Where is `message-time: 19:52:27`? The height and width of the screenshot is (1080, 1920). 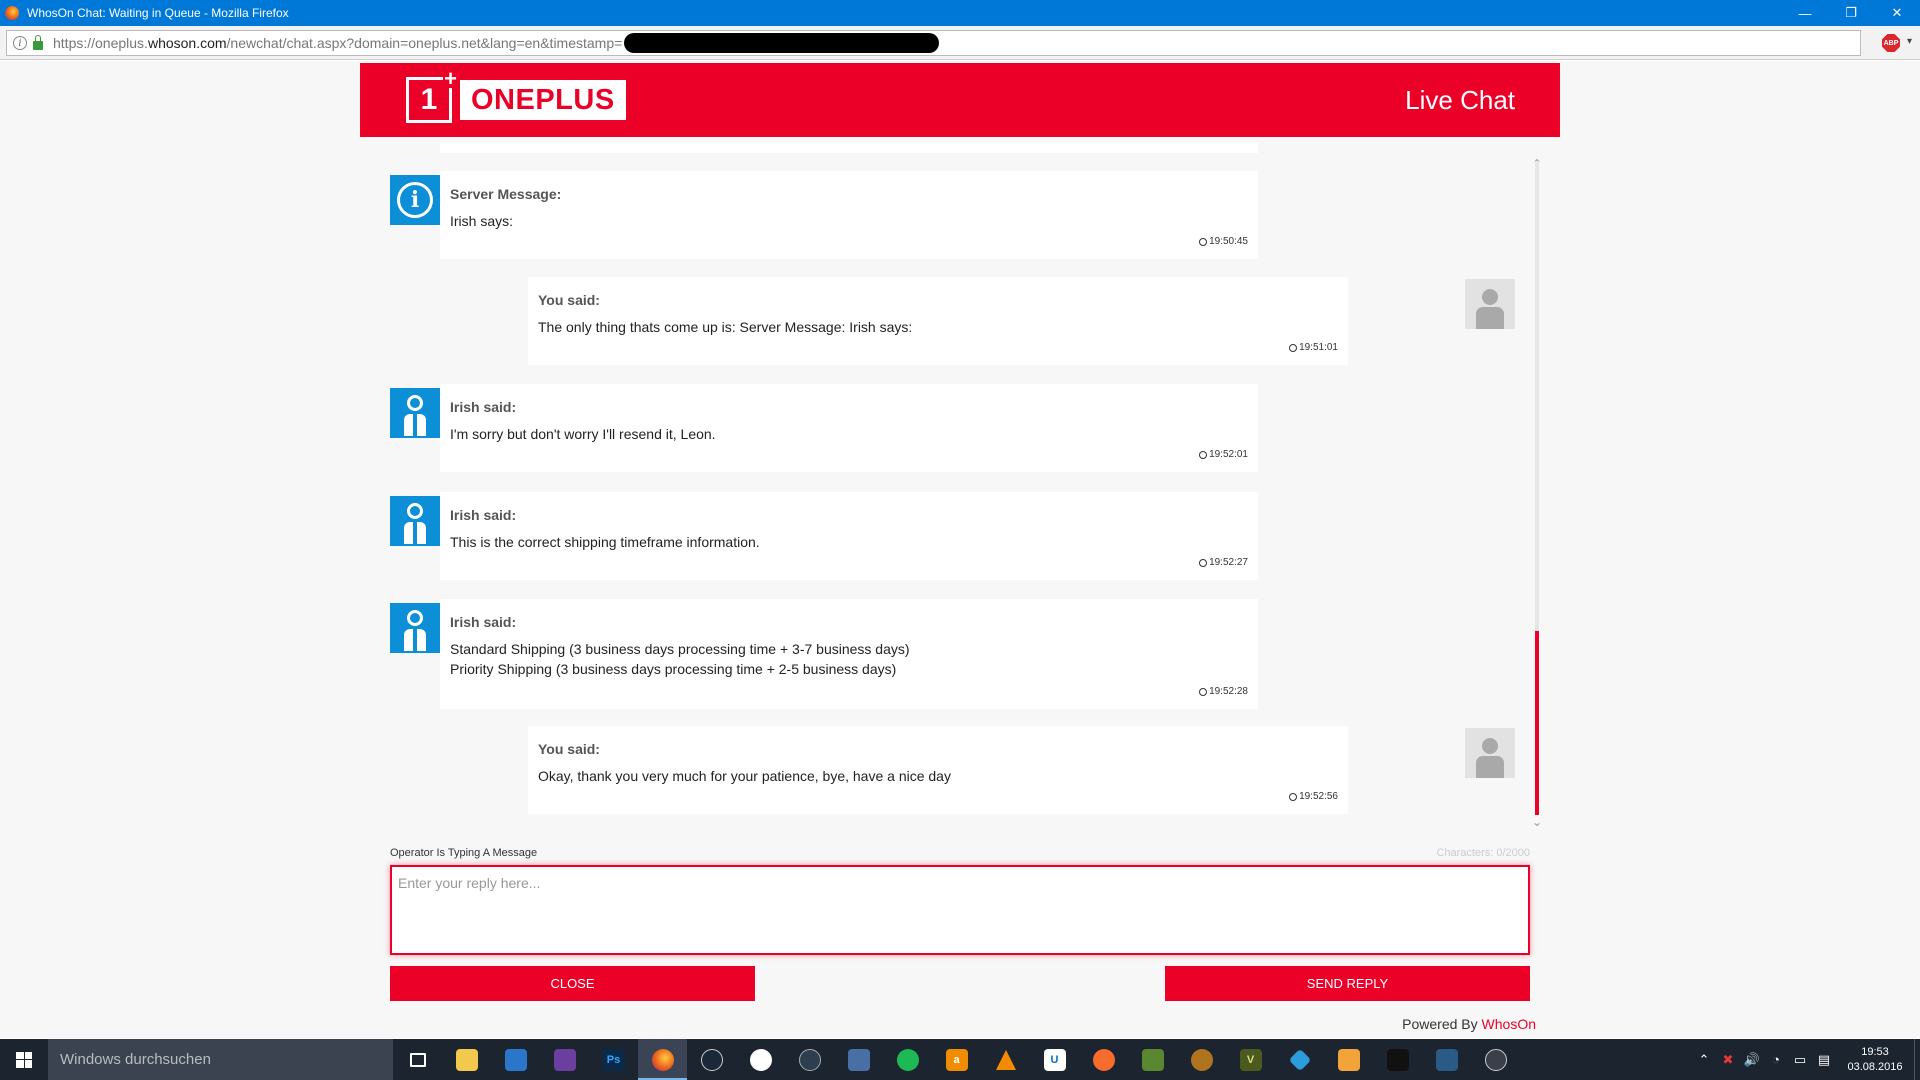
message-time: 19:52:27 is located at coordinates (1223, 562).